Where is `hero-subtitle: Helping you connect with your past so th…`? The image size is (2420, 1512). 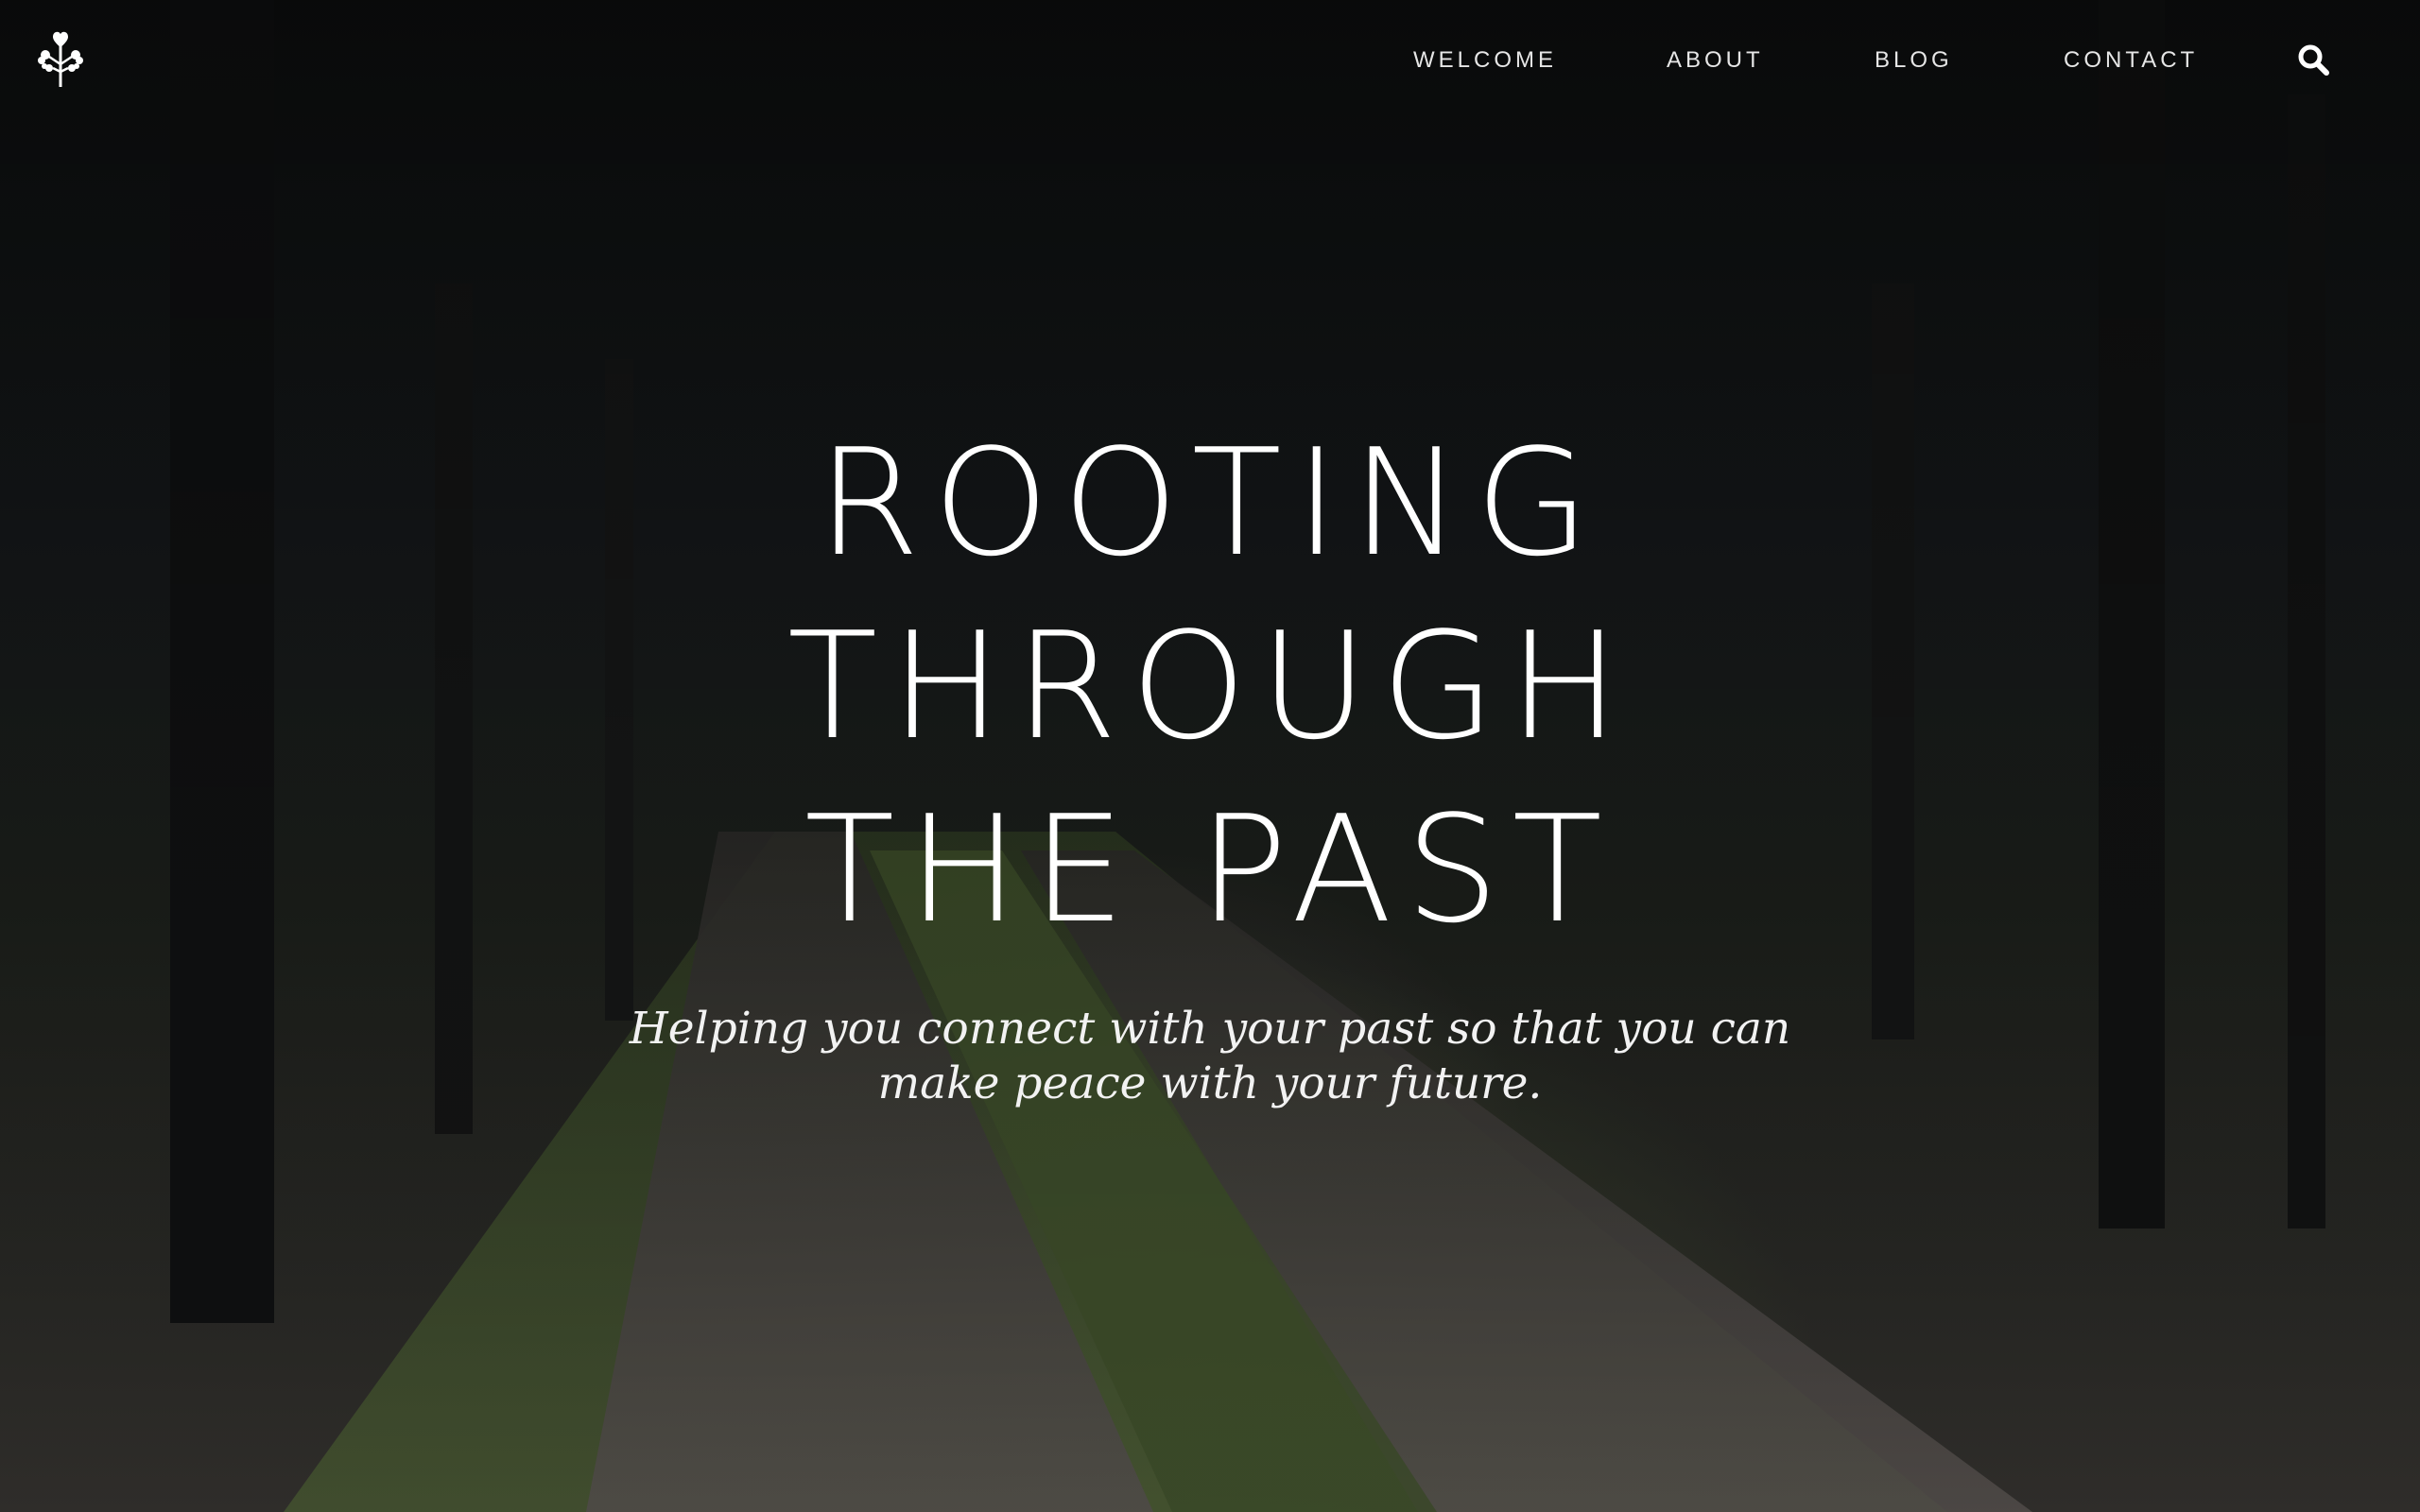
hero-subtitle: Helping you connect with your past so th… is located at coordinates (1210, 1056).